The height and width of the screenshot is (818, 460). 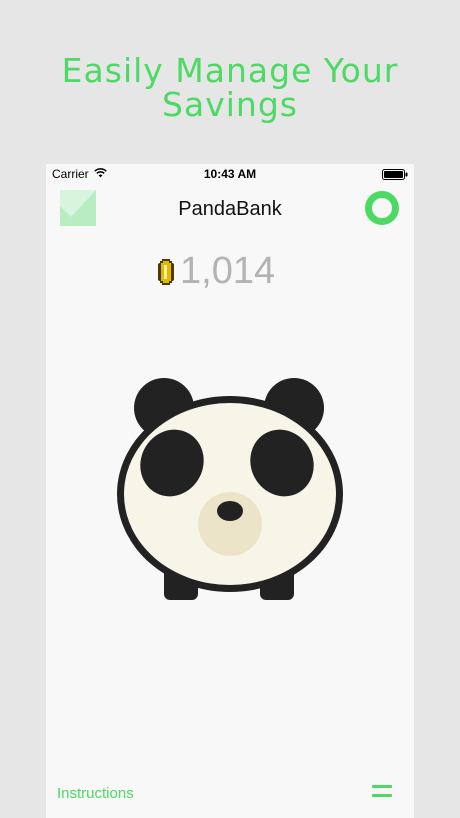 I want to click on balance-display: 1,014, so click(x=216, y=271).